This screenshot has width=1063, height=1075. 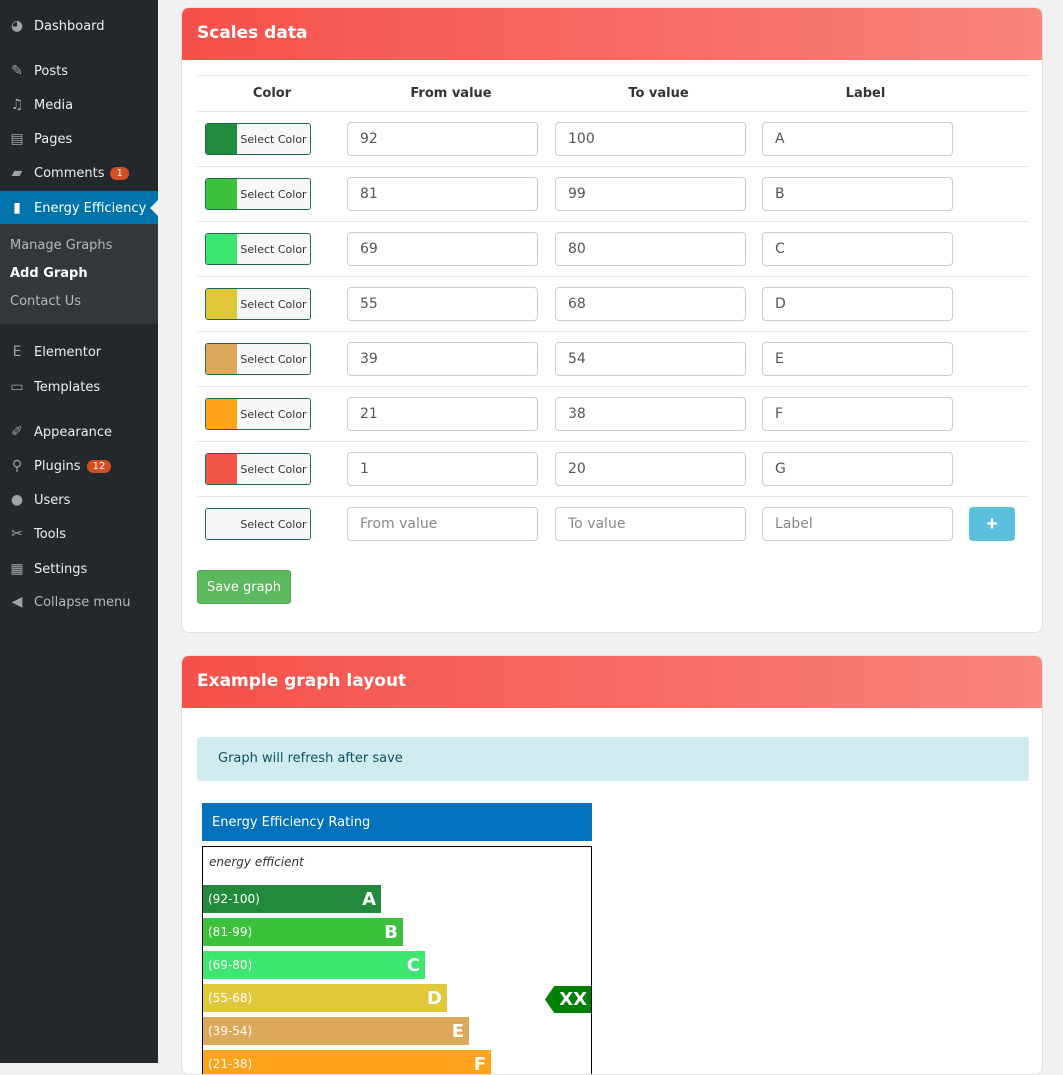 What do you see at coordinates (17, 26) in the screenshot?
I see `dashboard-icon: ◕` at bounding box center [17, 26].